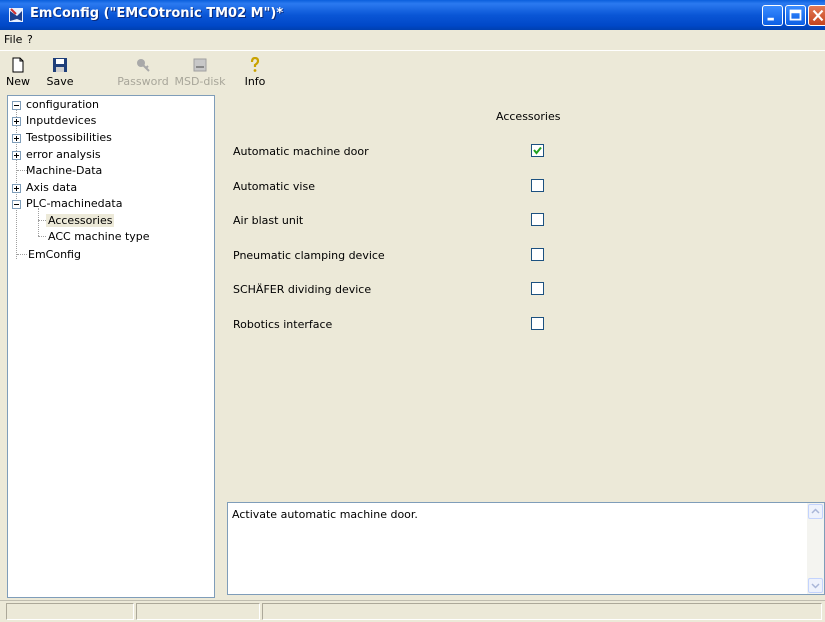 This screenshot has height=622, width=825. What do you see at coordinates (268, 220) in the screenshot?
I see `option-label: Air blast unit` at bounding box center [268, 220].